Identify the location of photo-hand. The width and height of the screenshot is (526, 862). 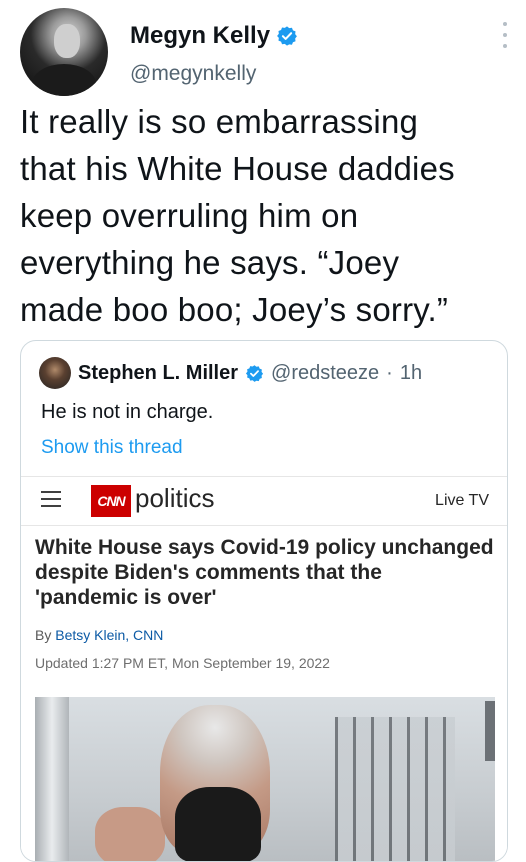
(130, 834).